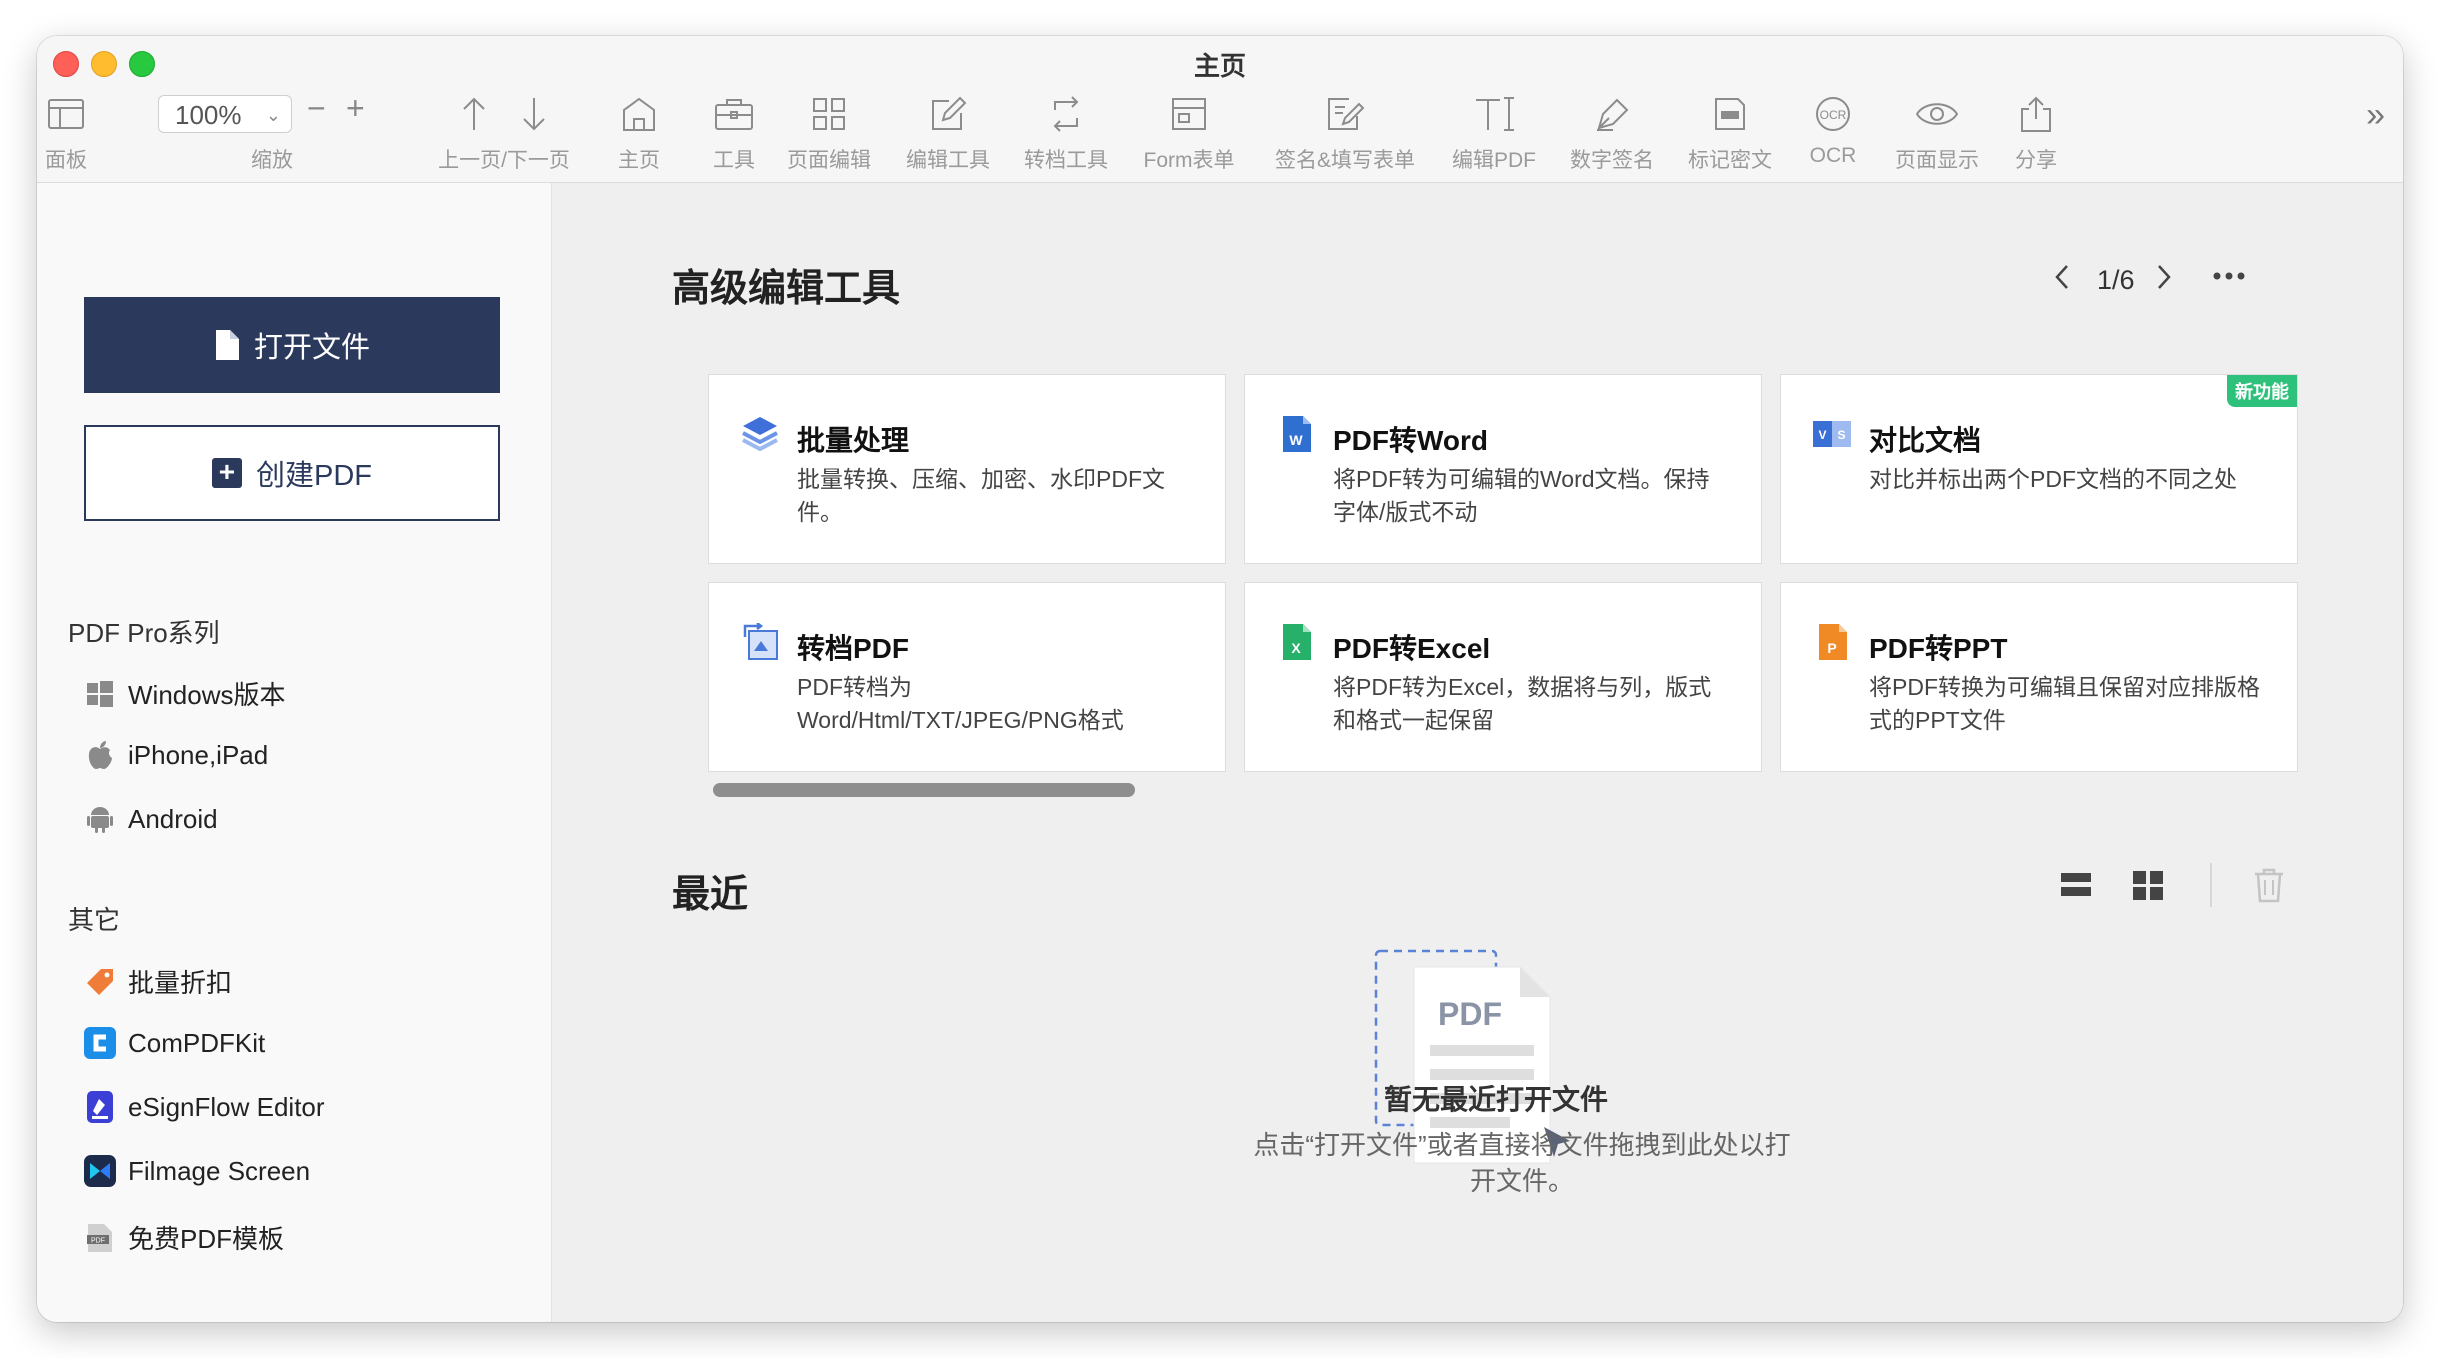 The width and height of the screenshot is (2440, 1358). Describe the element at coordinates (173, 818) in the screenshot. I see `sidebar-item-label: Android` at that location.